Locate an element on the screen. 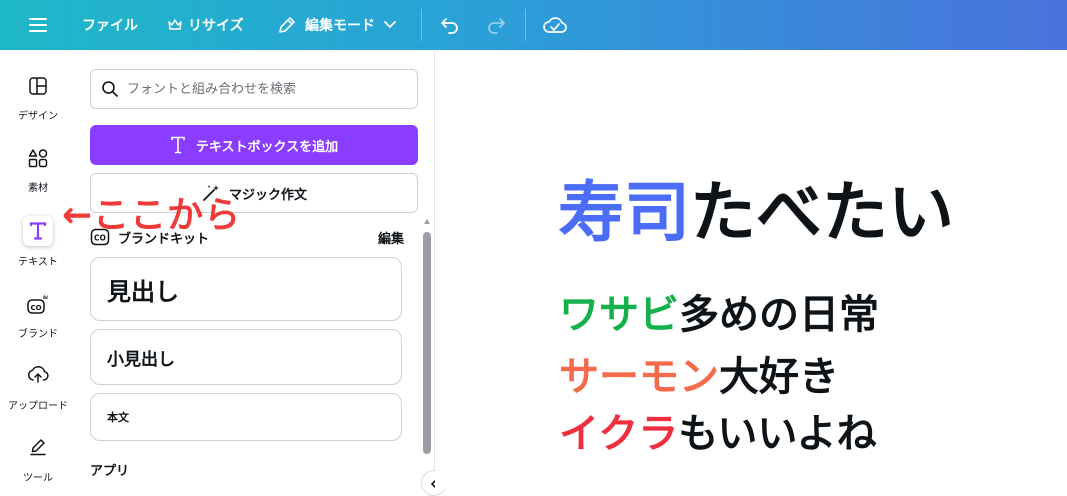 Image resolution: width=1067 pixels, height=496 pixels. edit-mode-dropdown: 編集モード is located at coordinates (337, 25).